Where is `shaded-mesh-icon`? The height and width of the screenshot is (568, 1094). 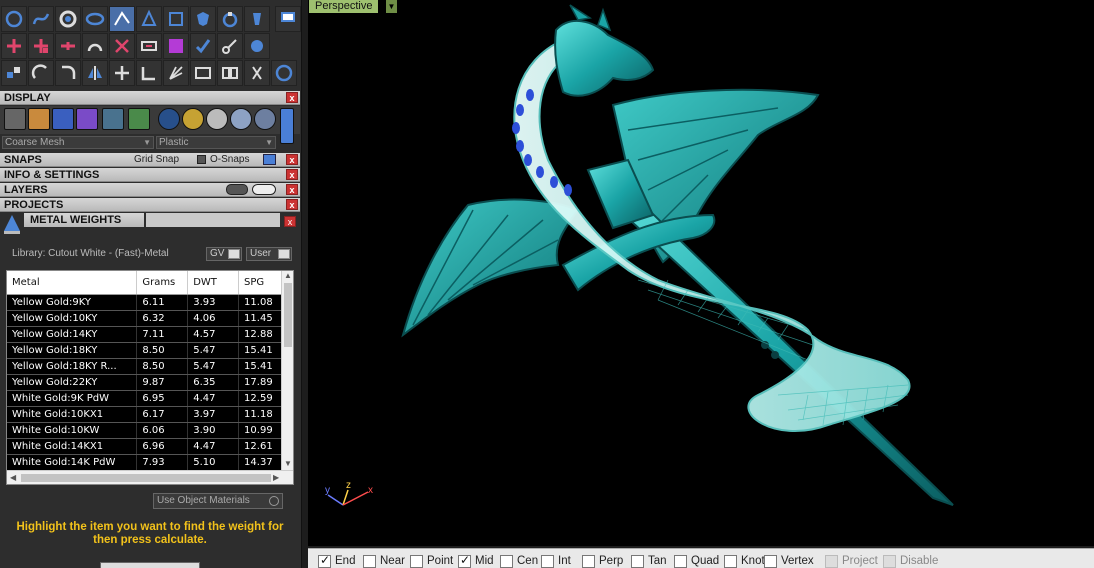
shaded-mesh-icon is located at coordinates (39, 119).